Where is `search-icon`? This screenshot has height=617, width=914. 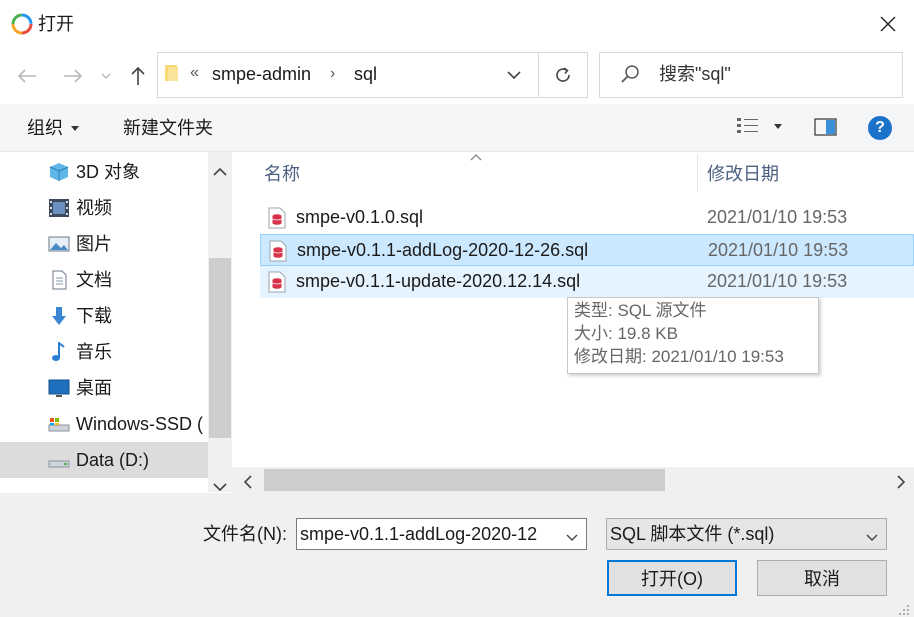
search-icon is located at coordinates (630, 76).